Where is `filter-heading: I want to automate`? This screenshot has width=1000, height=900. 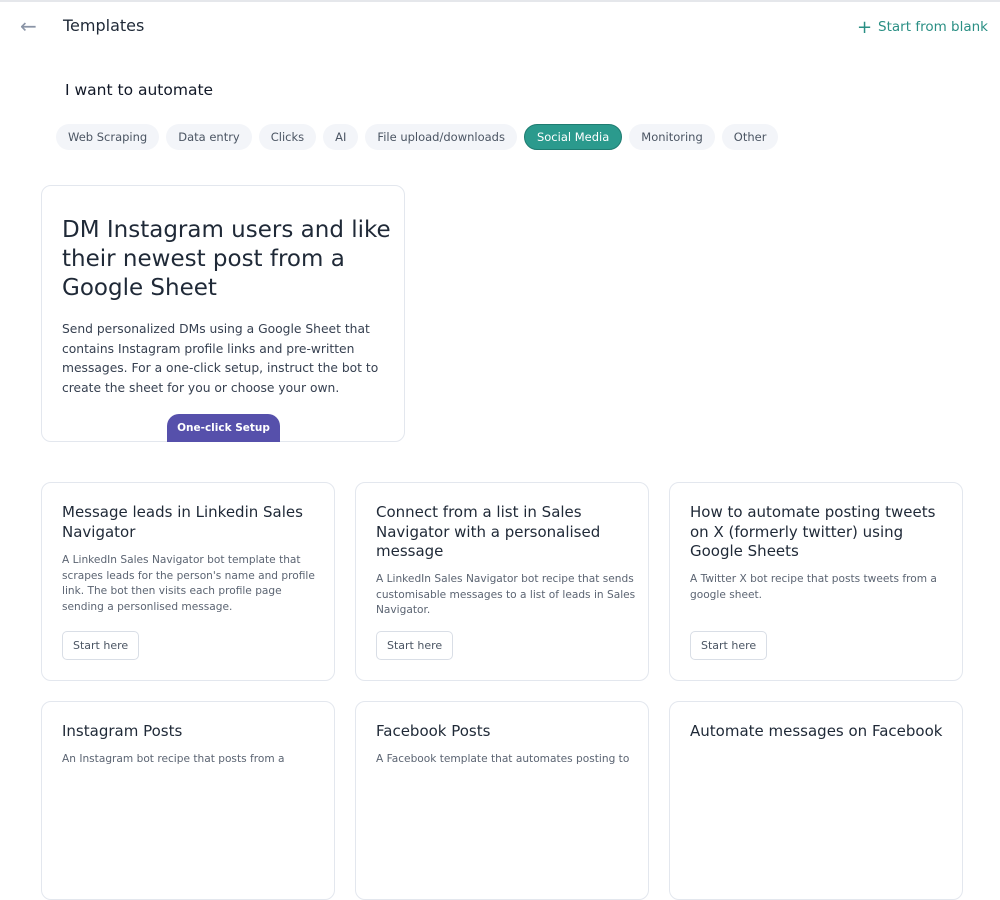 filter-heading: I want to automate is located at coordinates (139, 90).